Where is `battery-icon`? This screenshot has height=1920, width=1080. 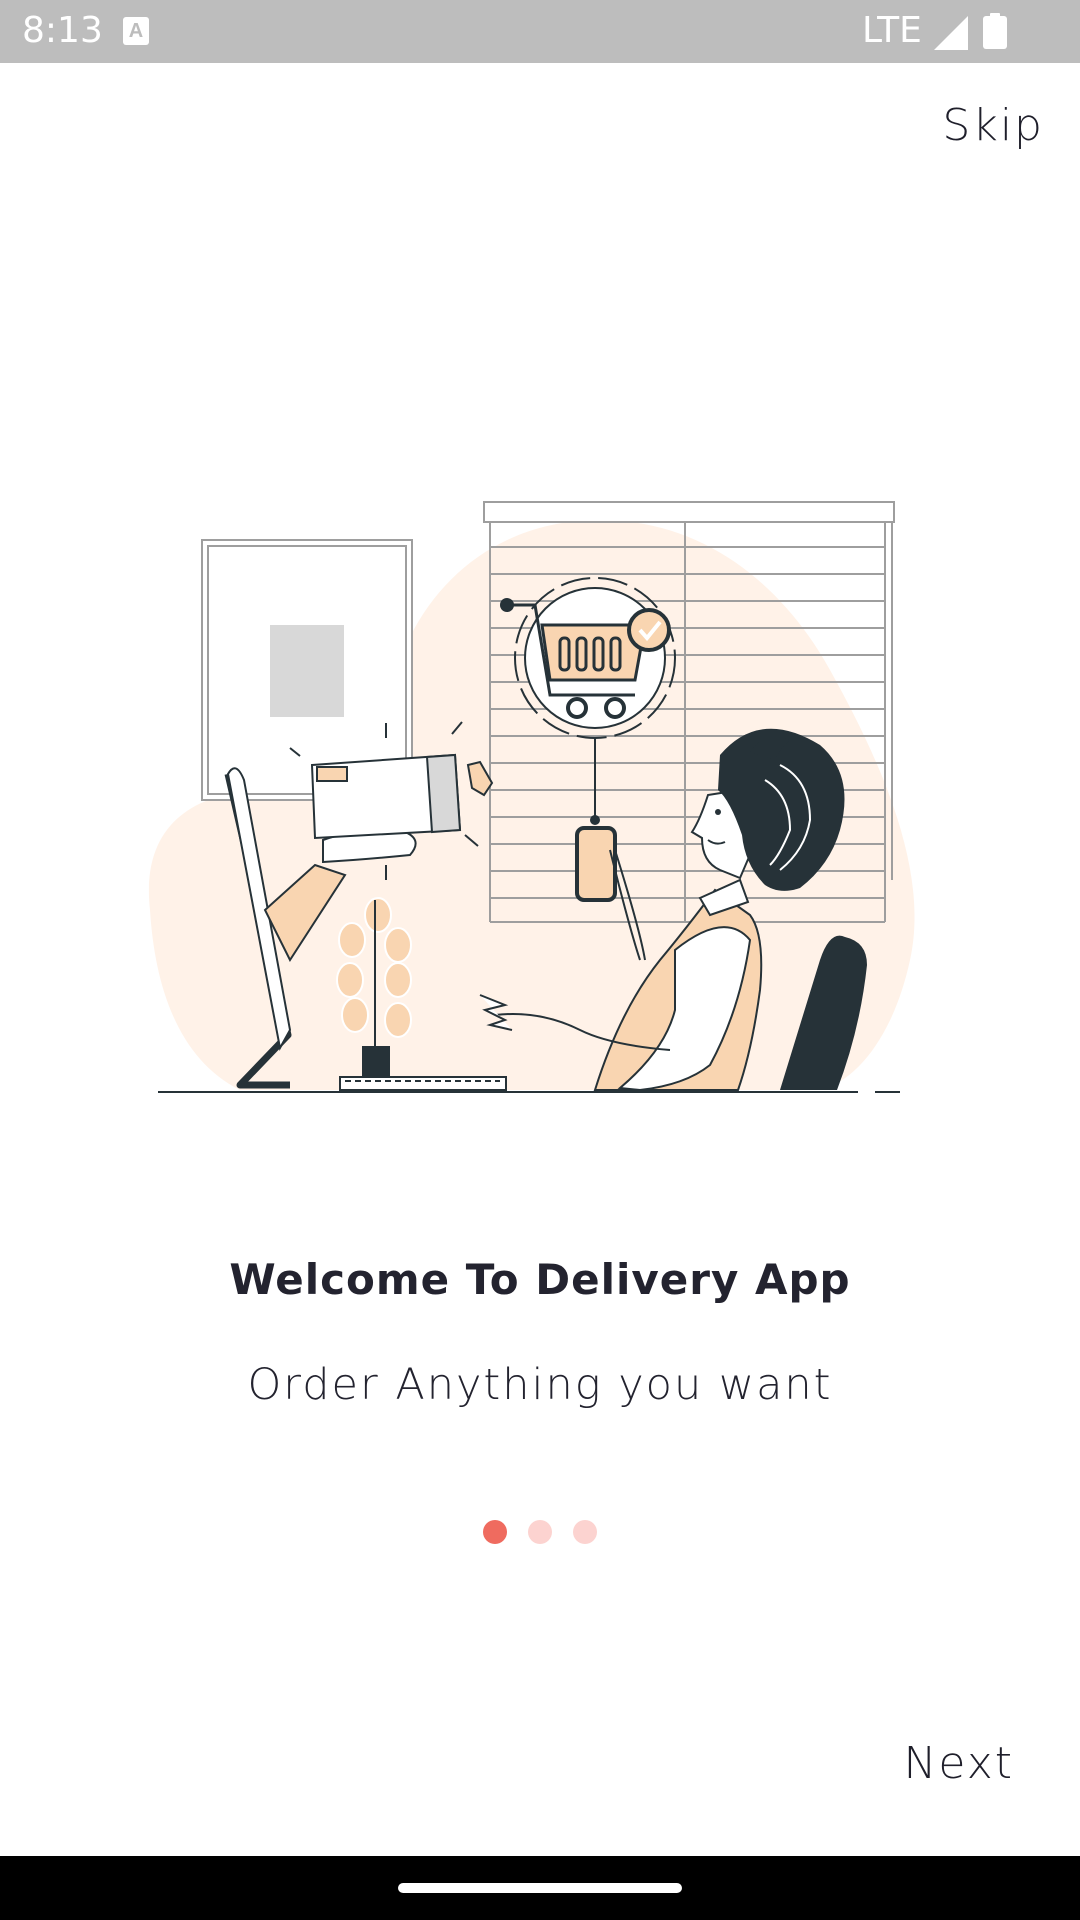
battery-icon is located at coordinates (995, 31).